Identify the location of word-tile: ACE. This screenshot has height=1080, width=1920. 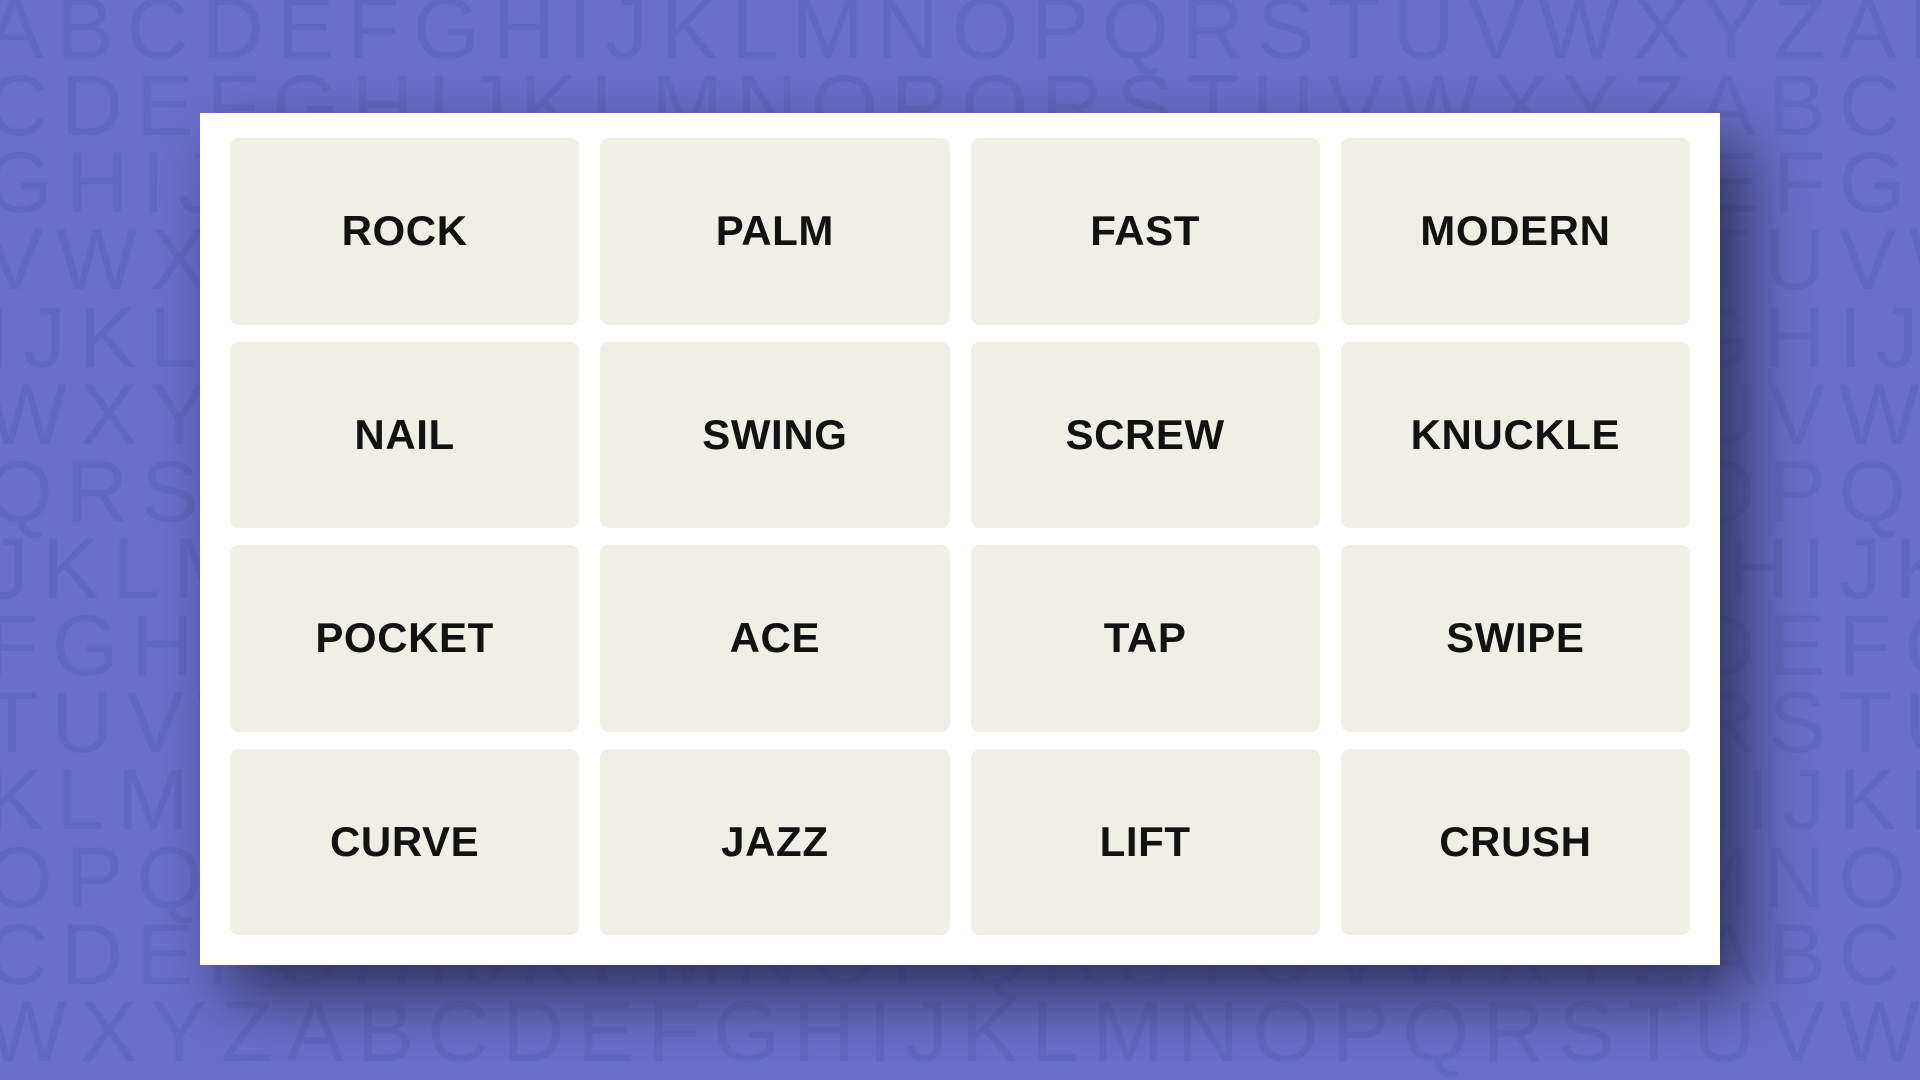
(775, 638).